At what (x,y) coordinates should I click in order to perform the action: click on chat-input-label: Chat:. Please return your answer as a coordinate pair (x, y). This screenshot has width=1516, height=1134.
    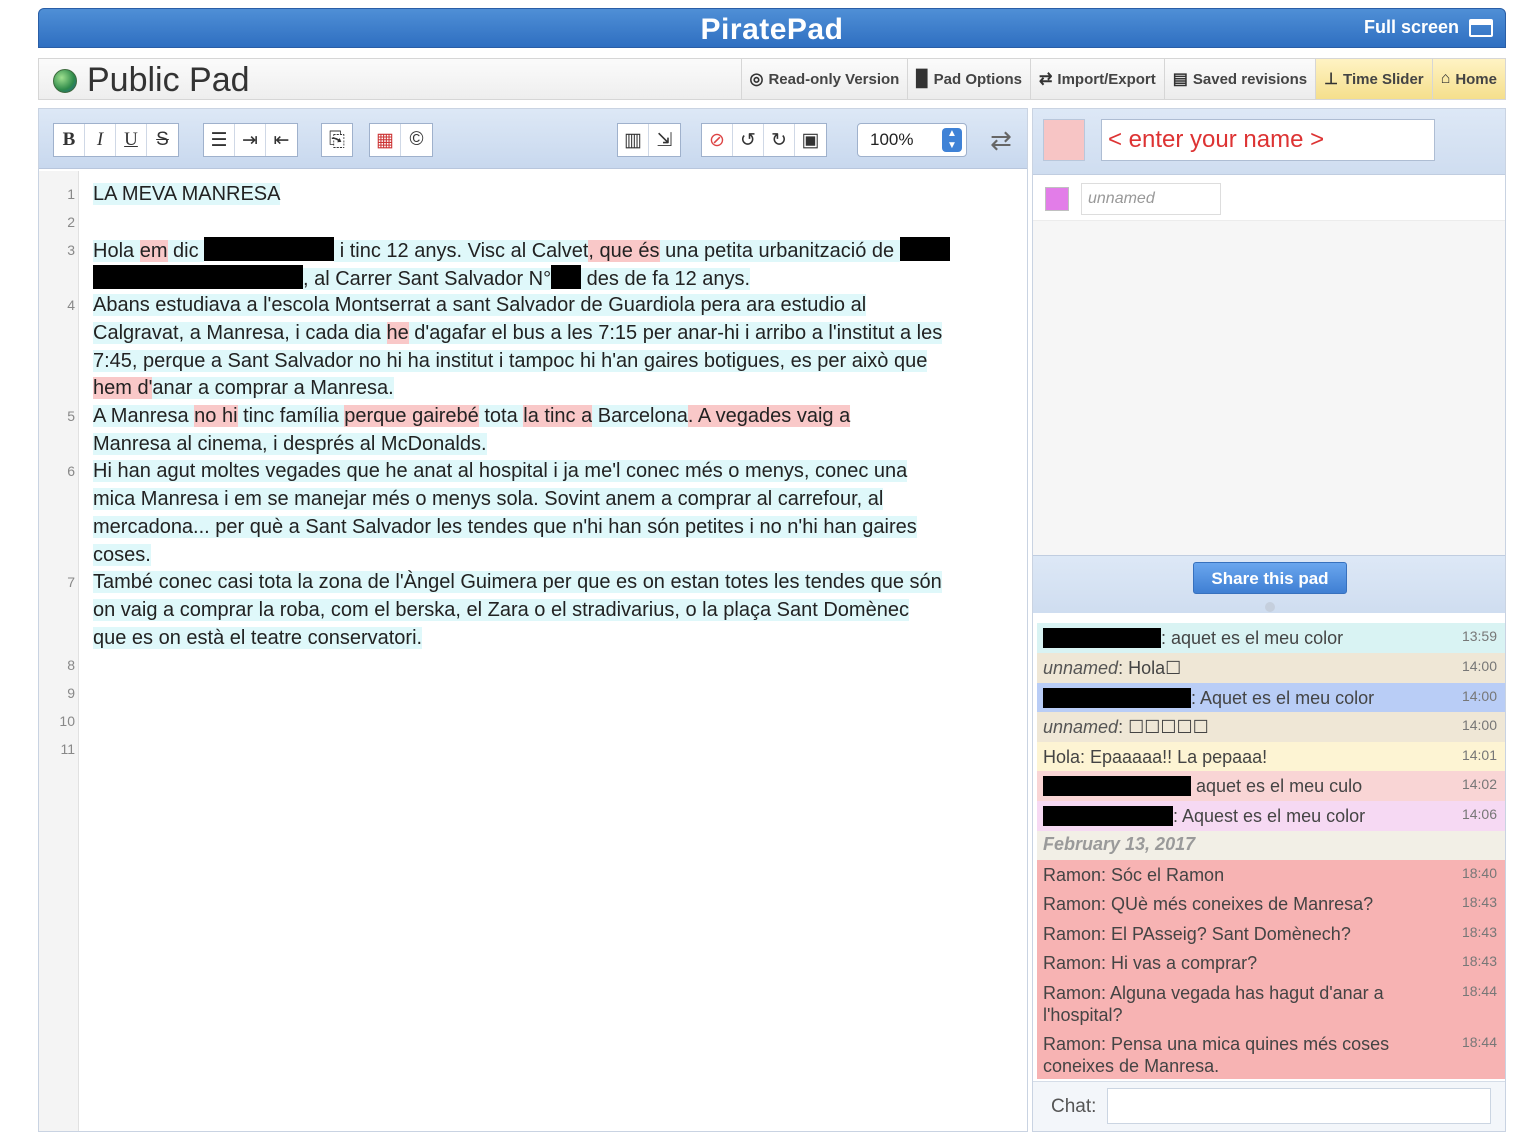
    Looking at the image, I should click on (1074, 1106).